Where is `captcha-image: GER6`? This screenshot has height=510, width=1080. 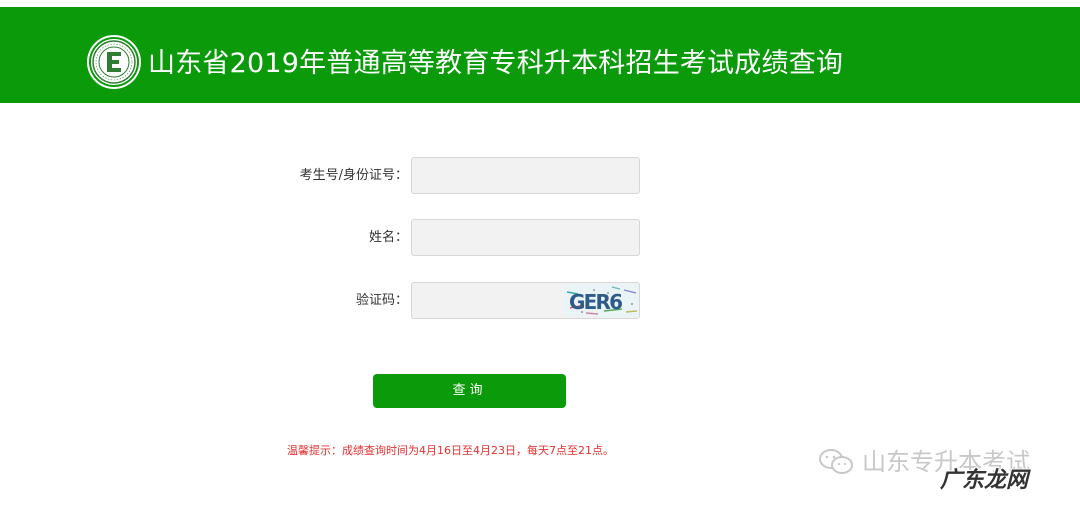 captcha-image: GER6 is located at coordinates (601, 300).